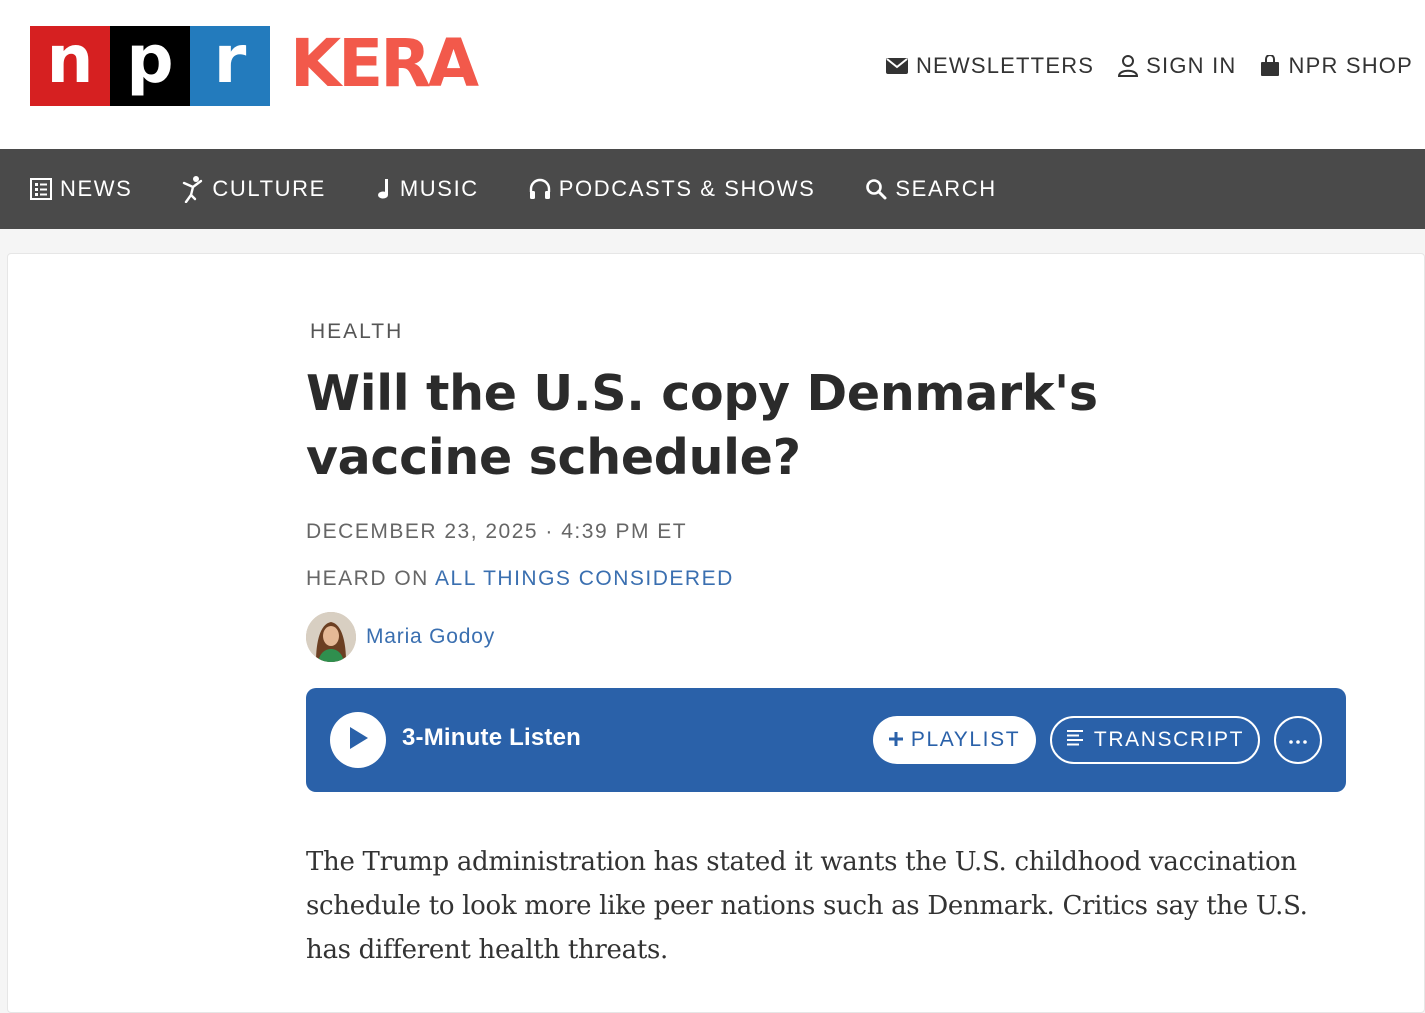 Image resolution: width=1425 pixels, height=1013 pixels. I want to click on transcript-label: TRANSCRIPT, so click(1169, 739).